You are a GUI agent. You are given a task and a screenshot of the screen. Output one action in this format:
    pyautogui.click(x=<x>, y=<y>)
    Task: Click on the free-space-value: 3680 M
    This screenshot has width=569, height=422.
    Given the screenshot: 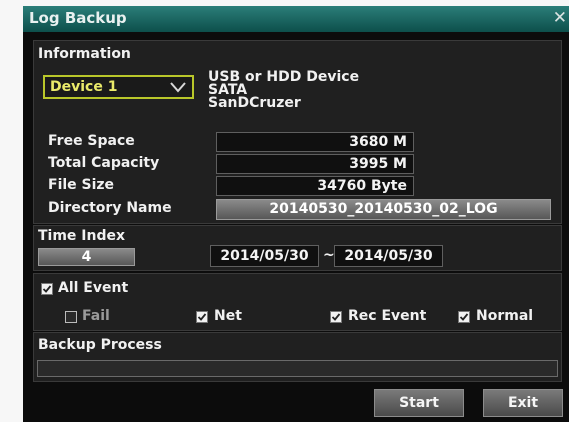 What is the action you would take?
    pyautogui.click(x=315, y=142)
    